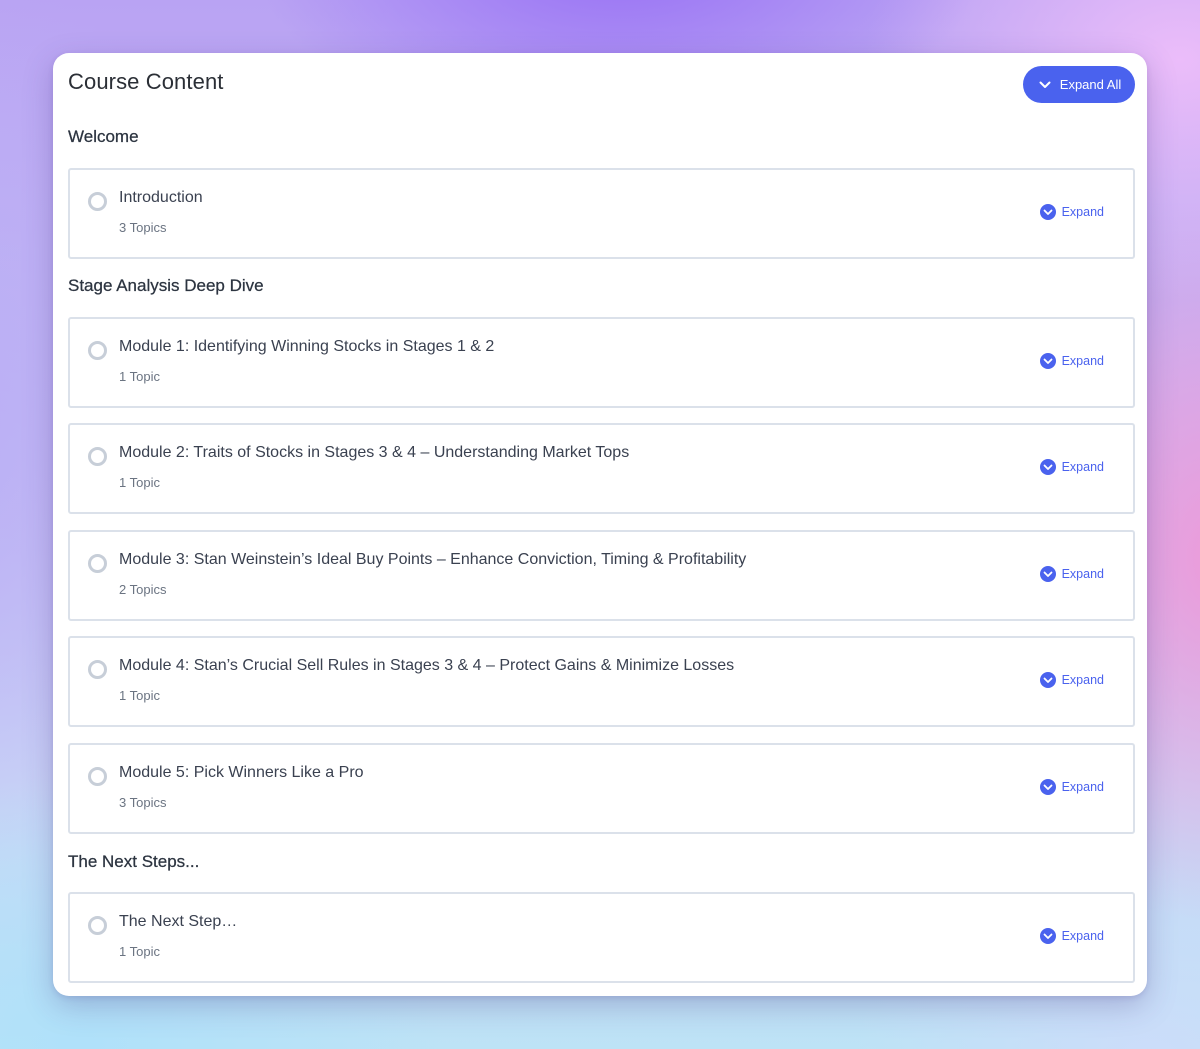 The height and width of the screenshot is (1049, 1200). Describe the element at coordinates (241, 773) in the screenshot. I see `lesson-title: Module 5: Pick Winners Like a Pro` at that location.